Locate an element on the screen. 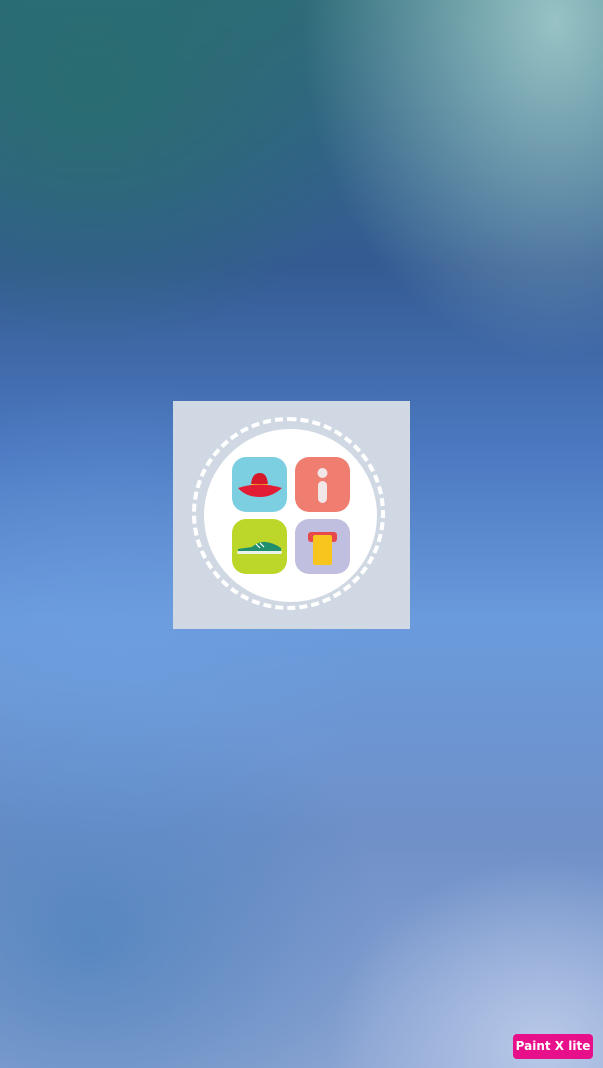 The width and height of the screenshot is (603, 1068). shirt-icon is located at coordinates (322, 546).